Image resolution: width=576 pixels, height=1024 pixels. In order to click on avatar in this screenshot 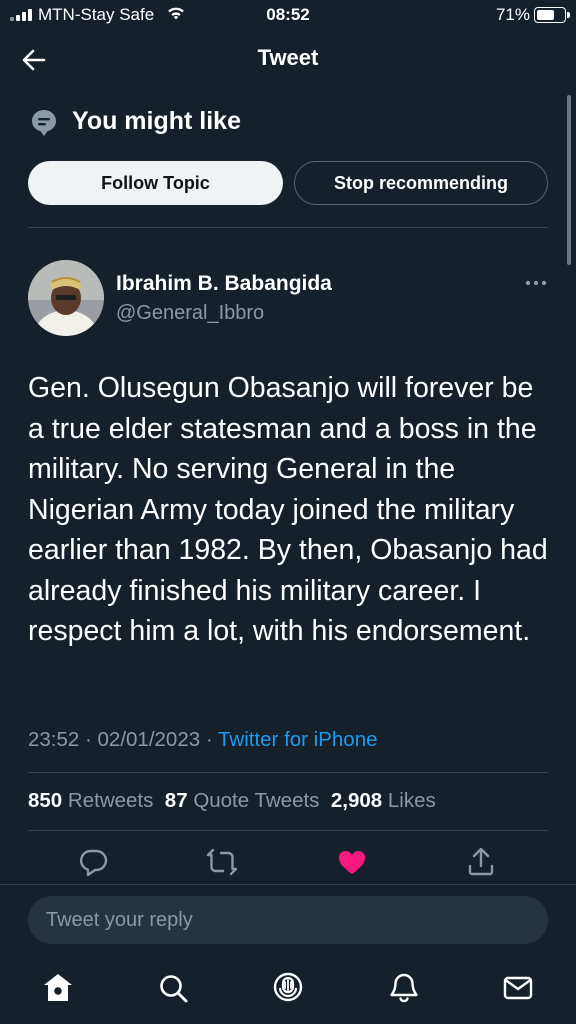, I will do `click(66, 298)`.